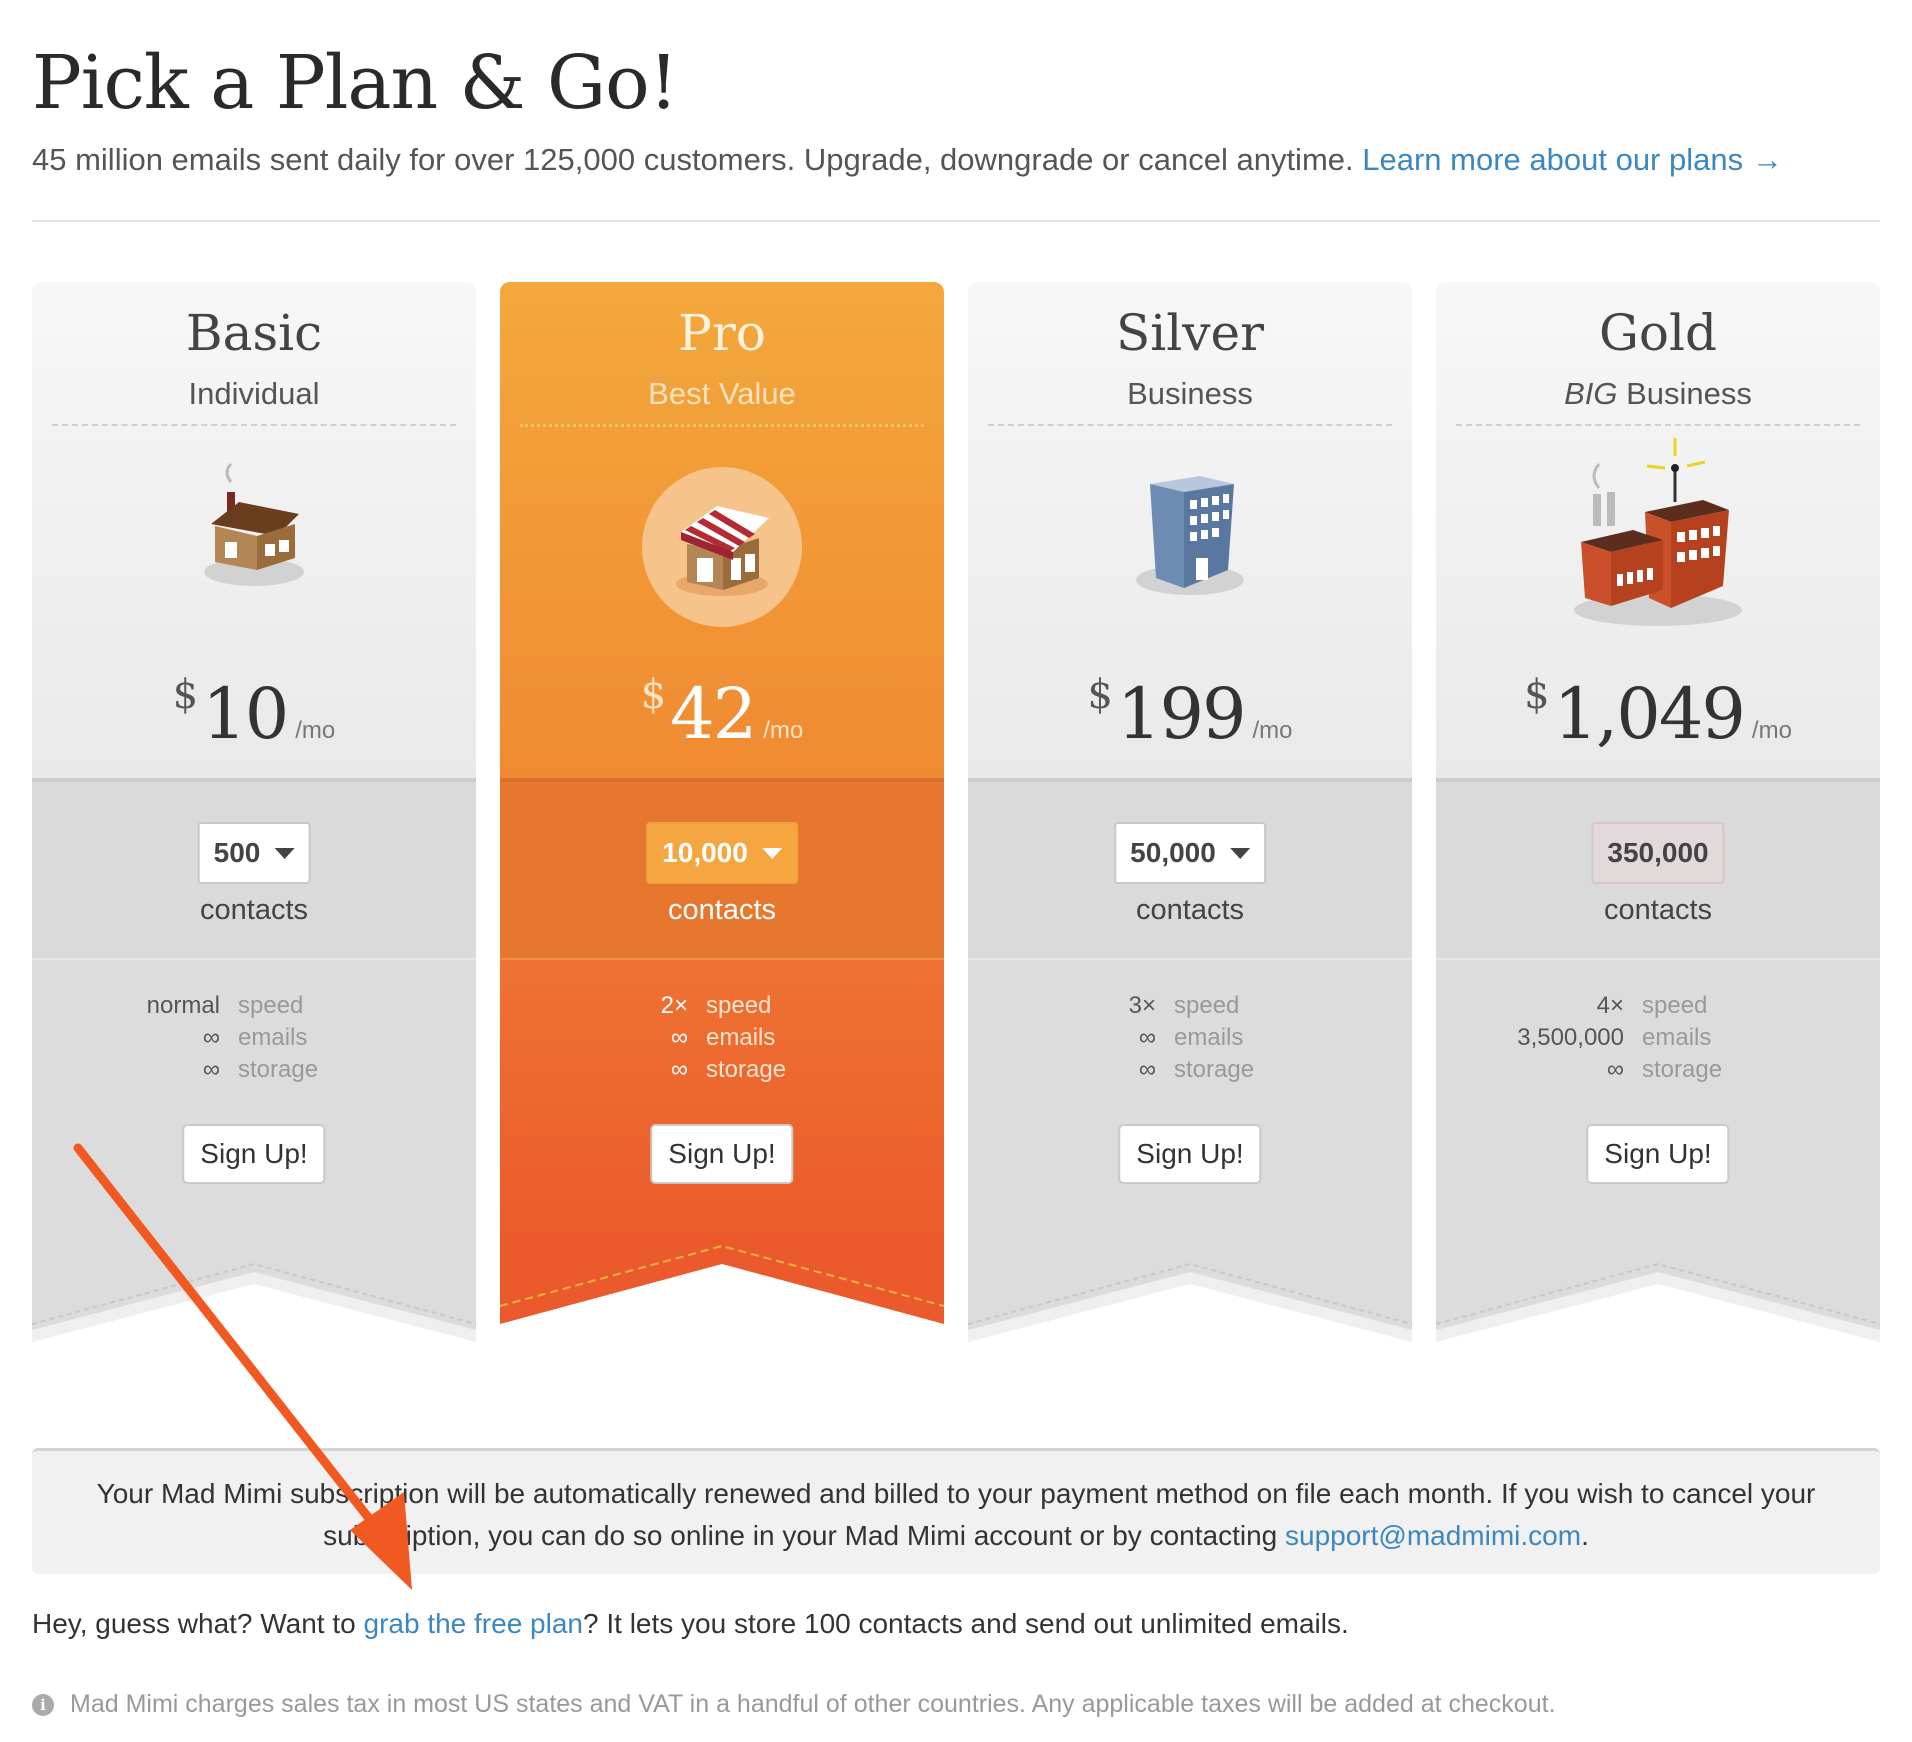 This screenshot has height=1742, width=1912. What do you see at coordinates (1184, 1005) in the screenshot?
I see `feature-row: 3× speed` at bounding box center [1184, 1005].